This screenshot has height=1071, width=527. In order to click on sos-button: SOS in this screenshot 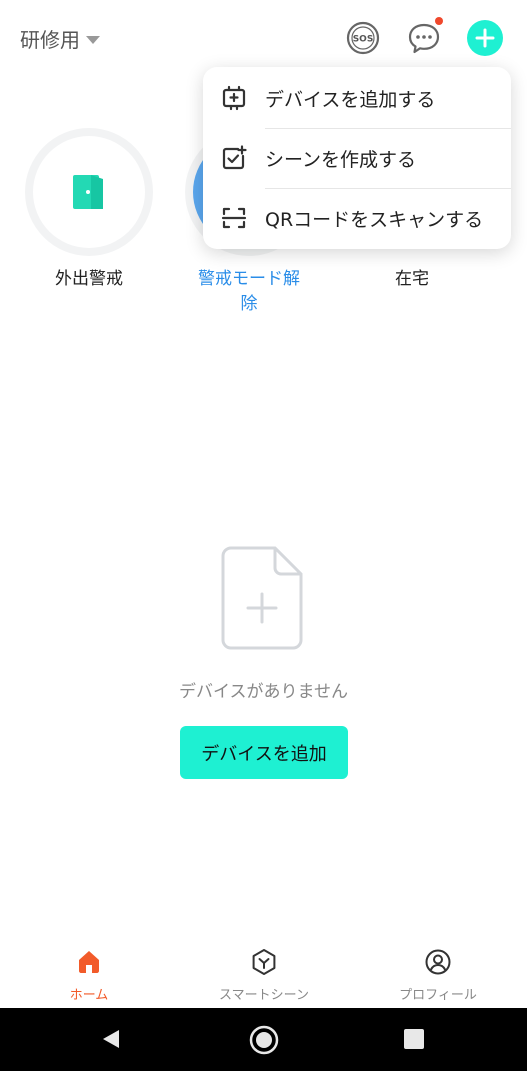, I will do `click(363, 38)`.